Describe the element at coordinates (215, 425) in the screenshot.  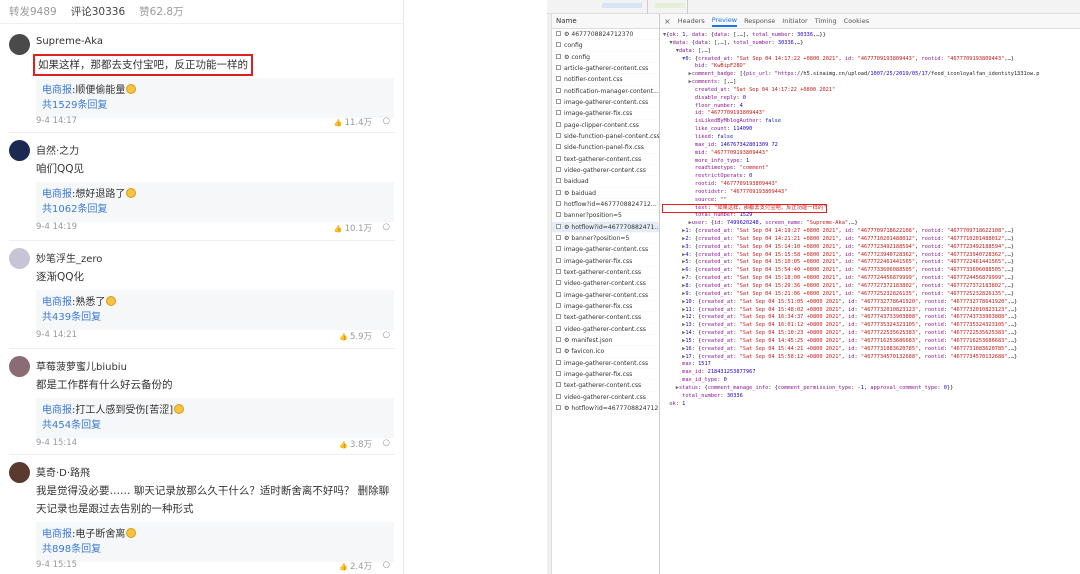
I see `more-replies-link: 共454条回复` at that location.